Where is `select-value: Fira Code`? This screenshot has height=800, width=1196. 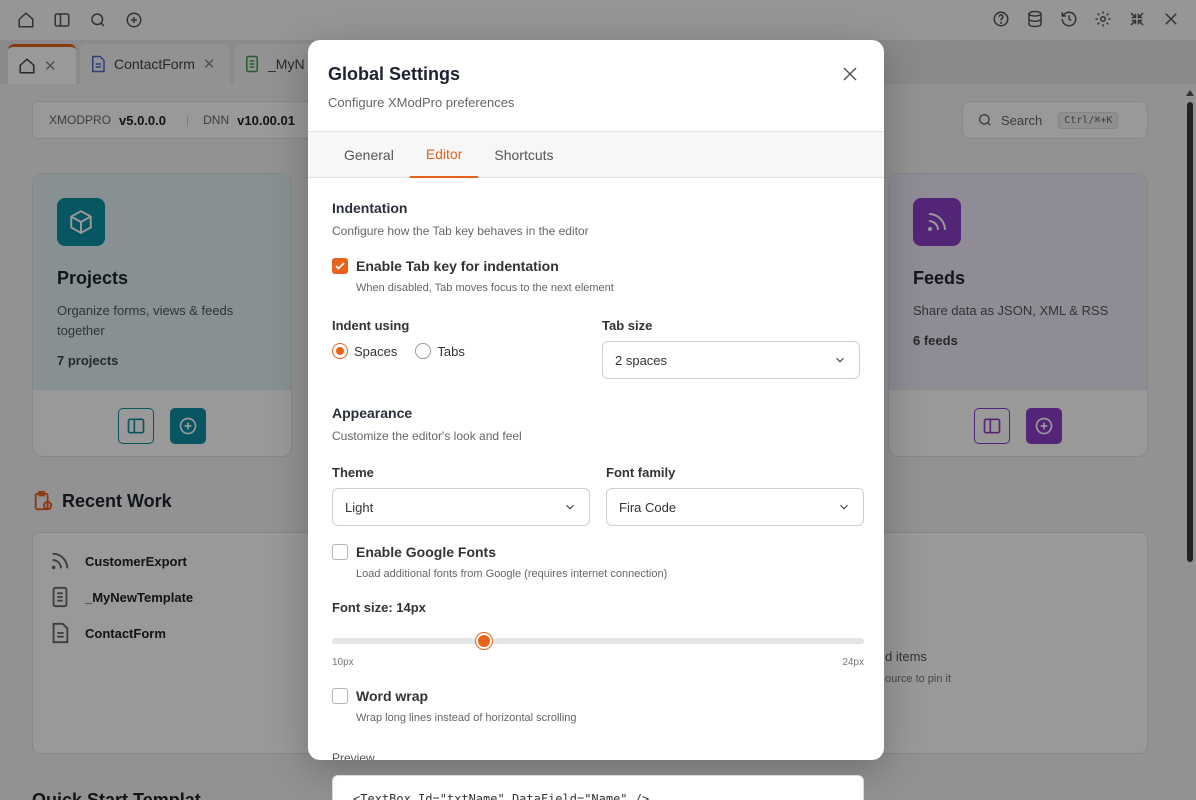 select-value: Fira Code is located at coordinates (648, 507).